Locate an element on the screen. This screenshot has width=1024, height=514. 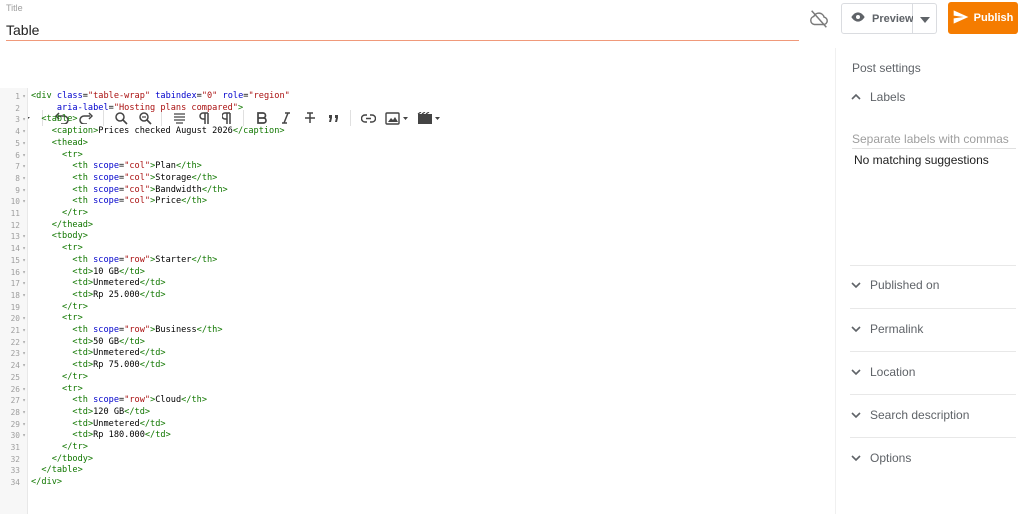
options-section: Options is located at coordinates (933, 458).